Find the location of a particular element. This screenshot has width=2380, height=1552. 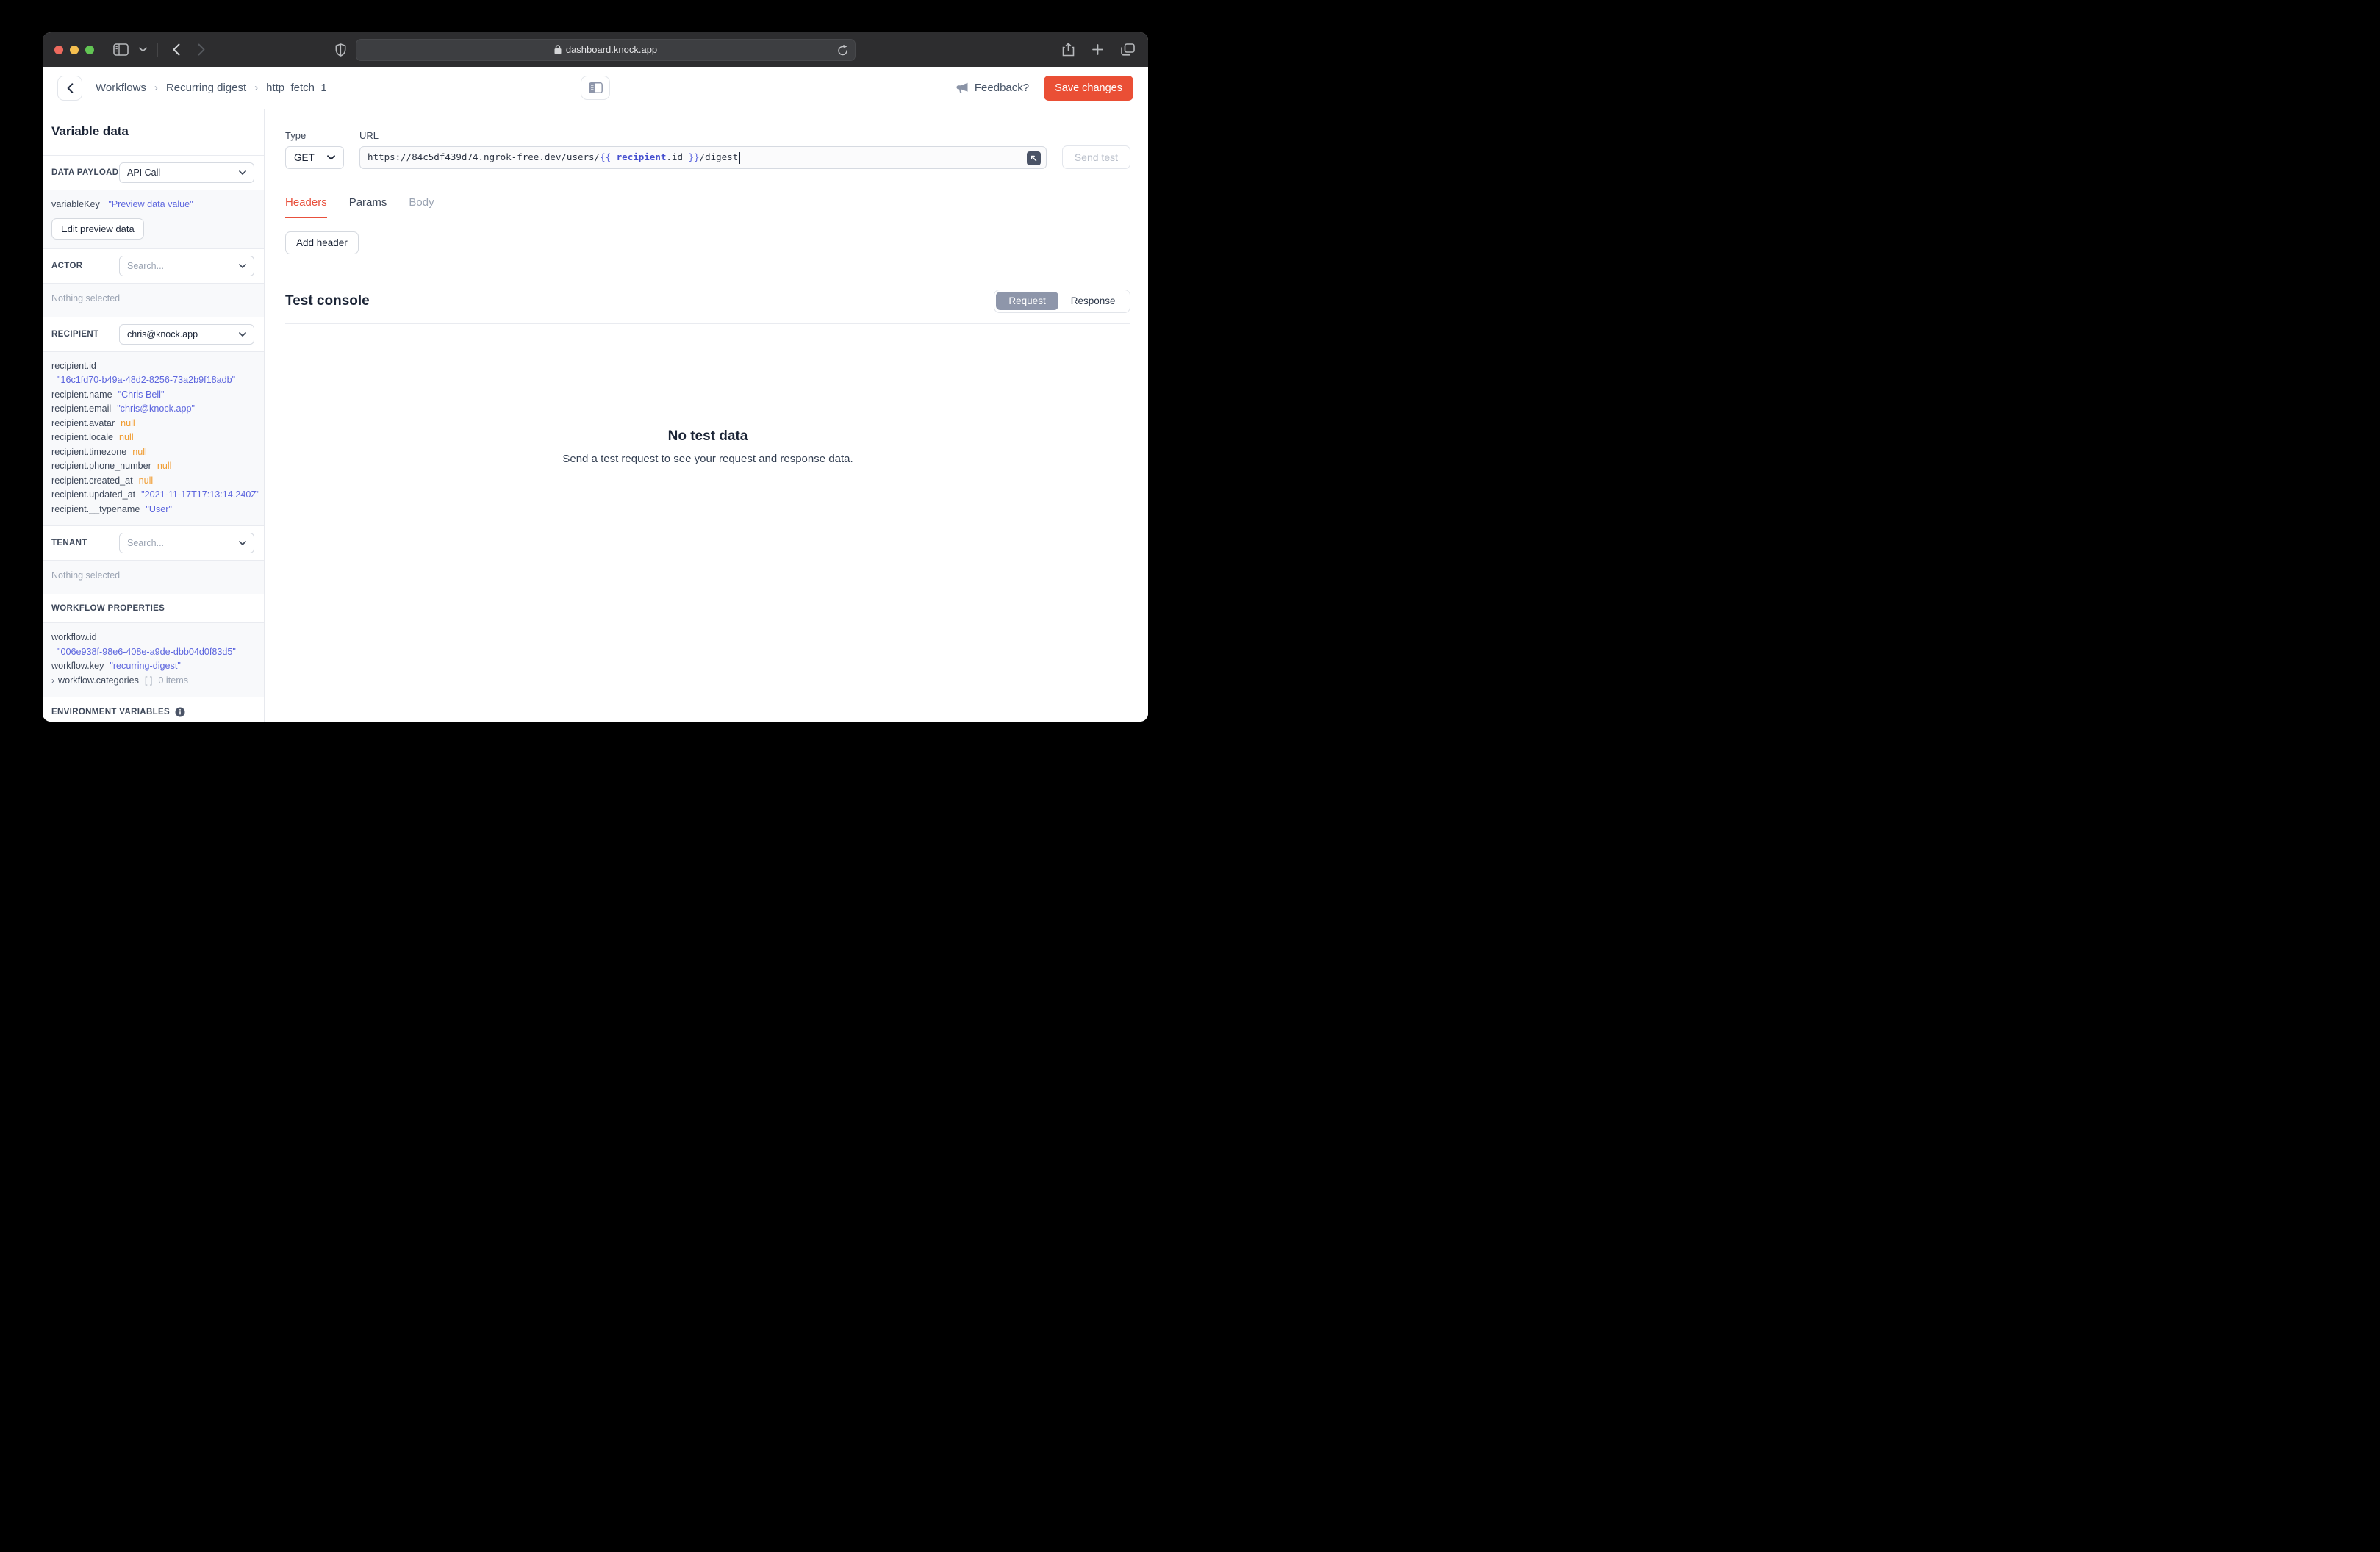

share-icon is located at coordinates (1069, 50).